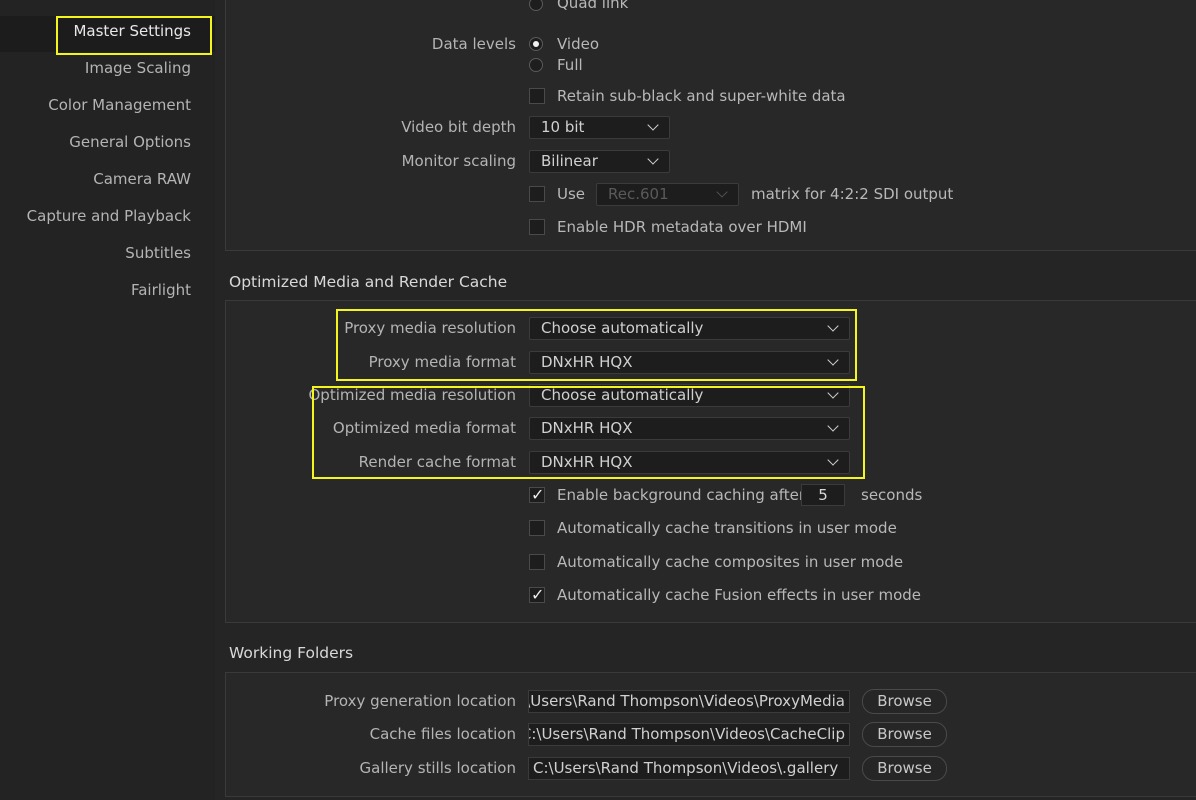 The width and height of the screenshot is (1196, 800). I want to click on gallery-stills-location-value: C:\Users\Rand Thompson\Videos\.gallery, so click(686, 768).